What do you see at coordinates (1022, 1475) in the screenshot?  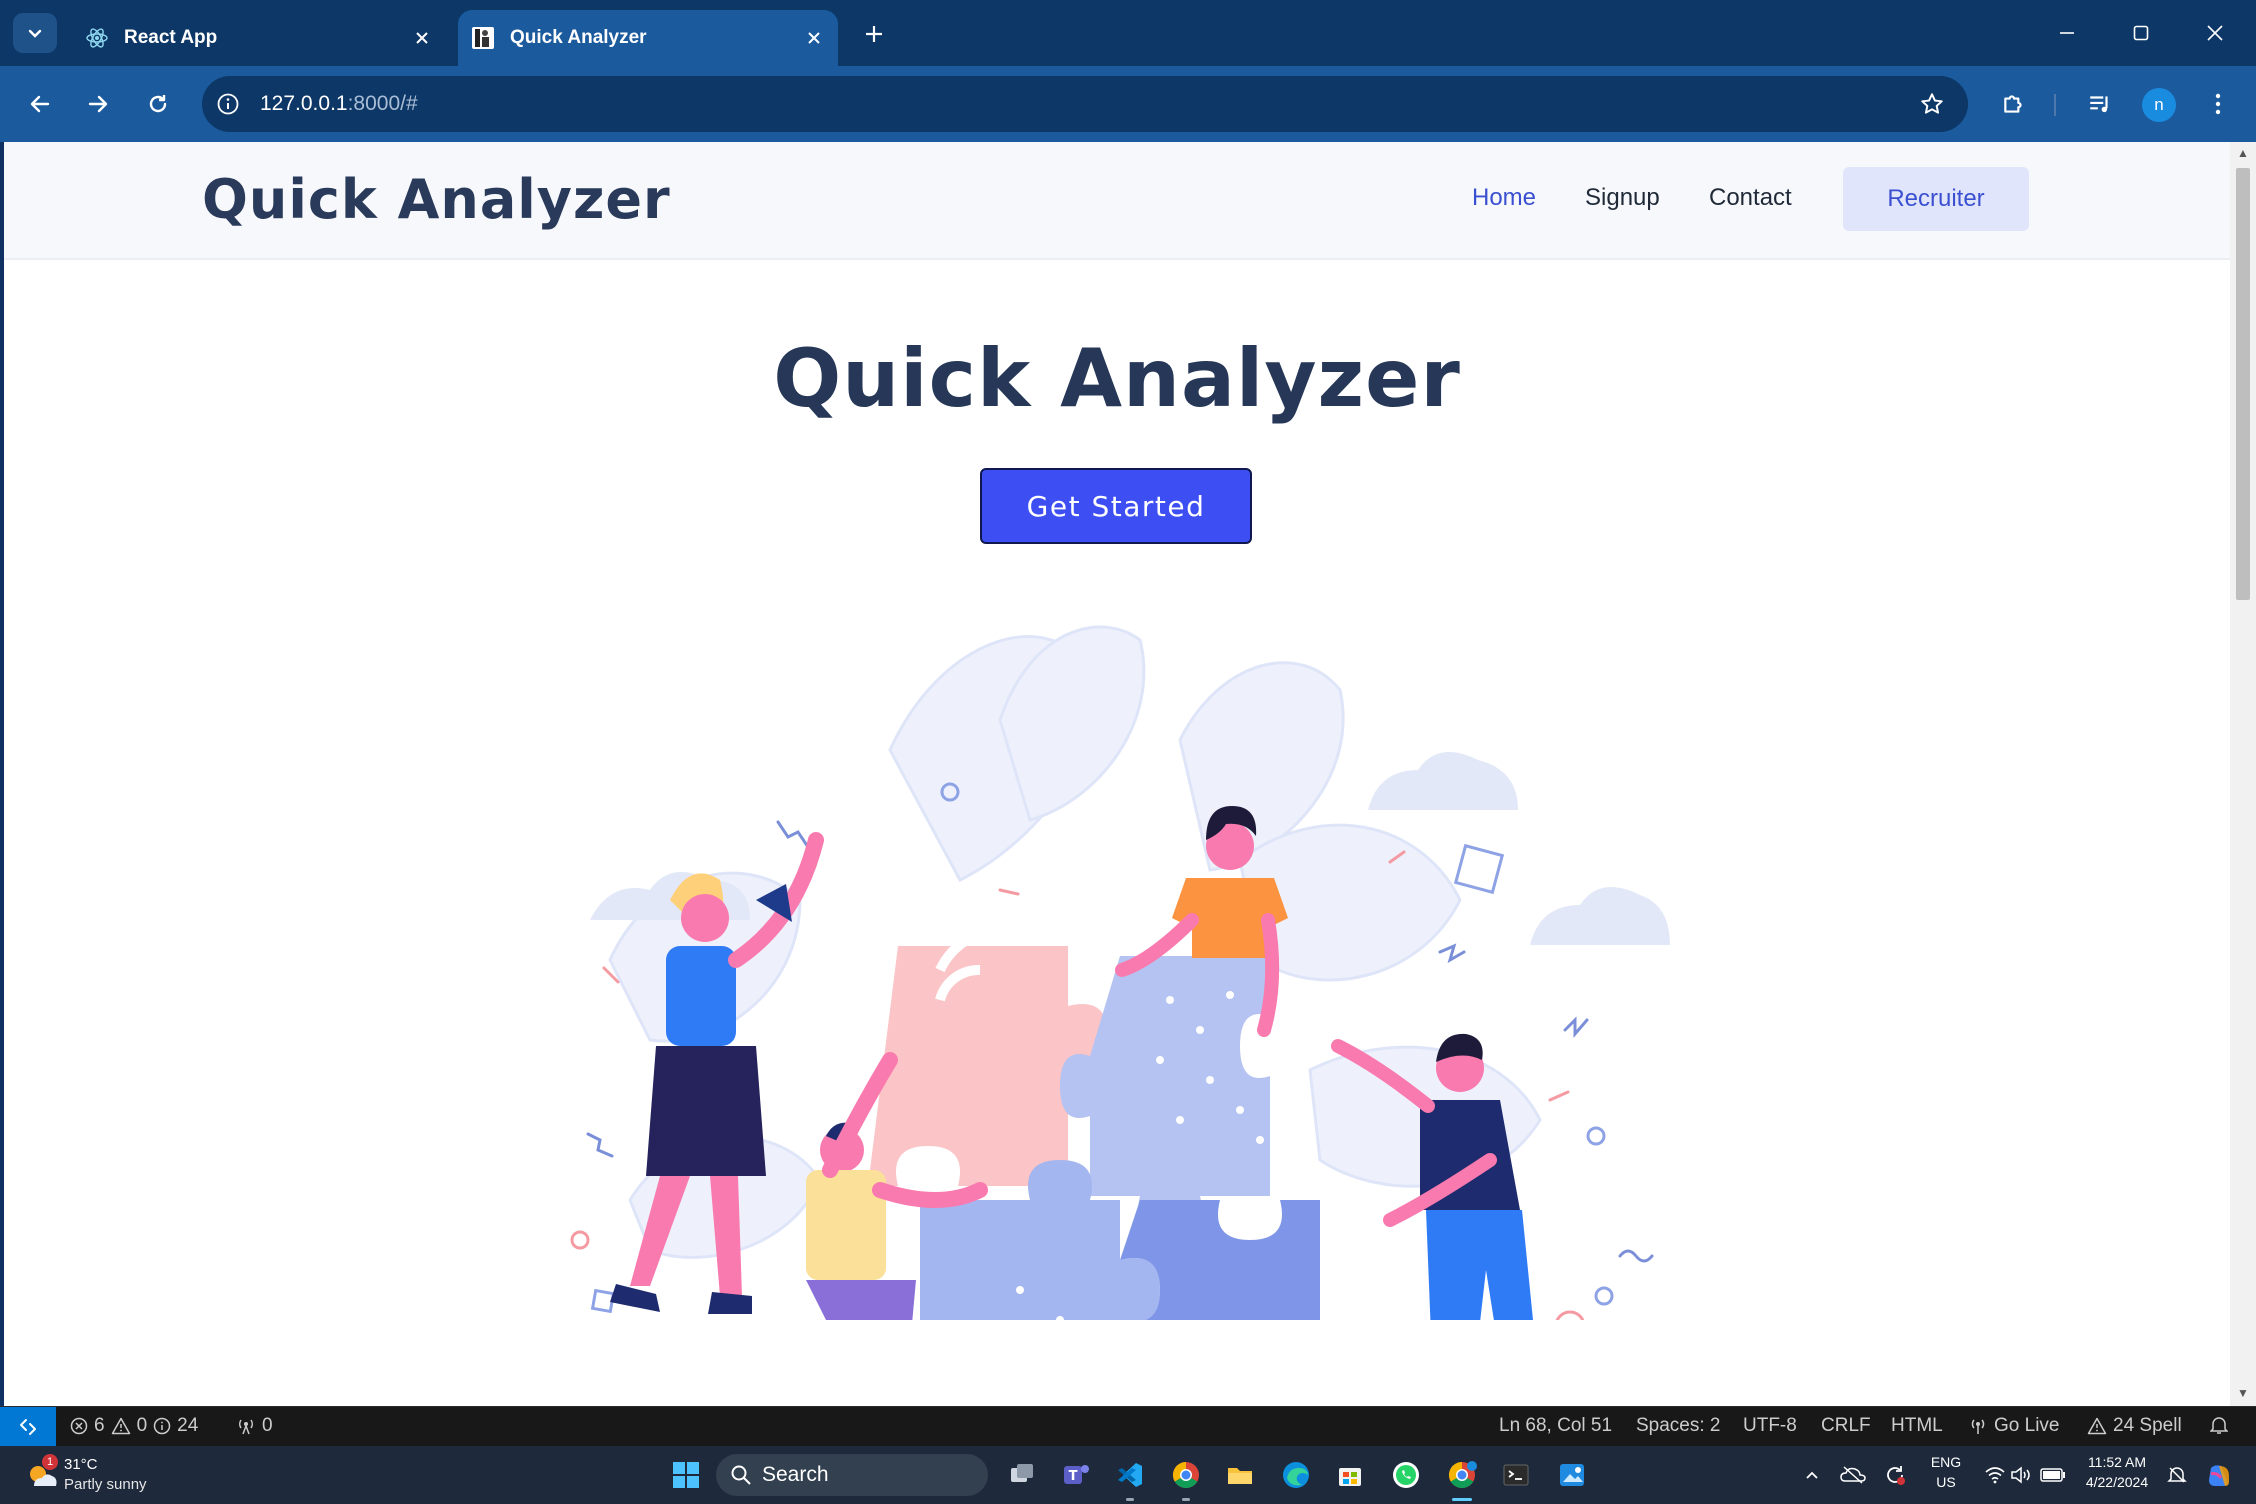 I see `task-view-icon` at bounding box center [1022, 1475].